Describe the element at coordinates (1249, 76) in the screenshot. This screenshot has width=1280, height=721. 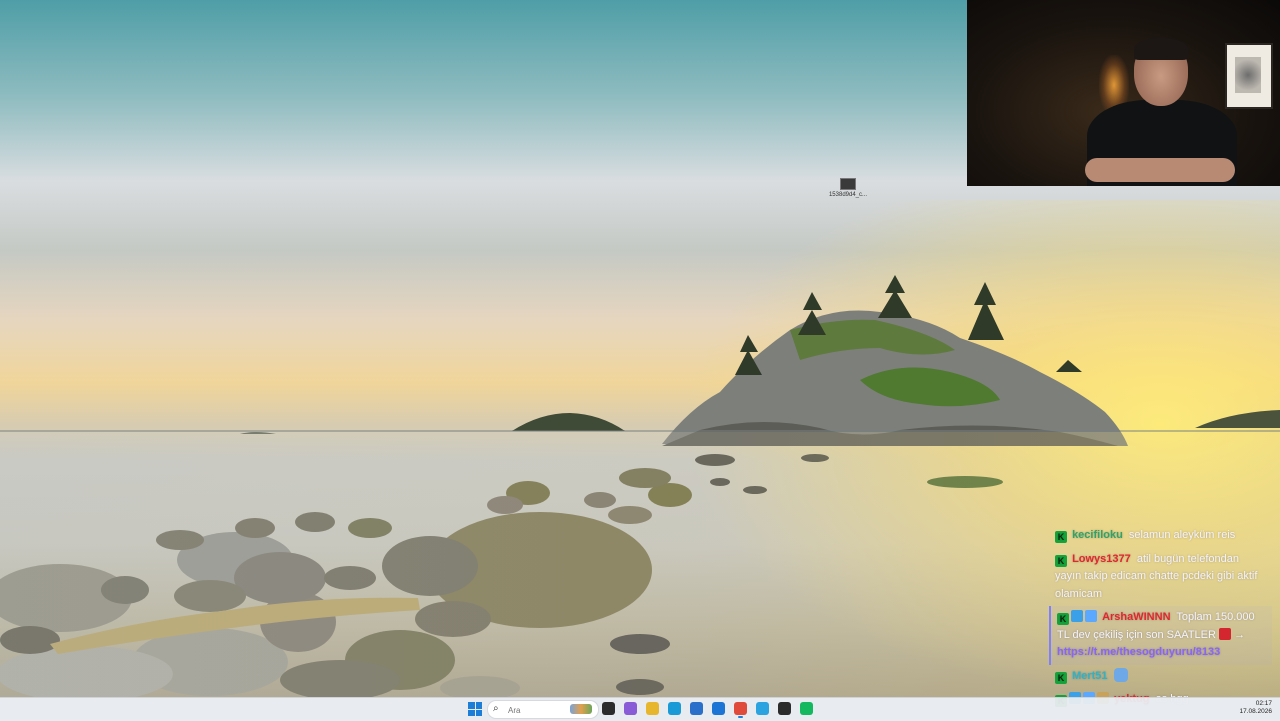
I see `wall-picture` at that location.